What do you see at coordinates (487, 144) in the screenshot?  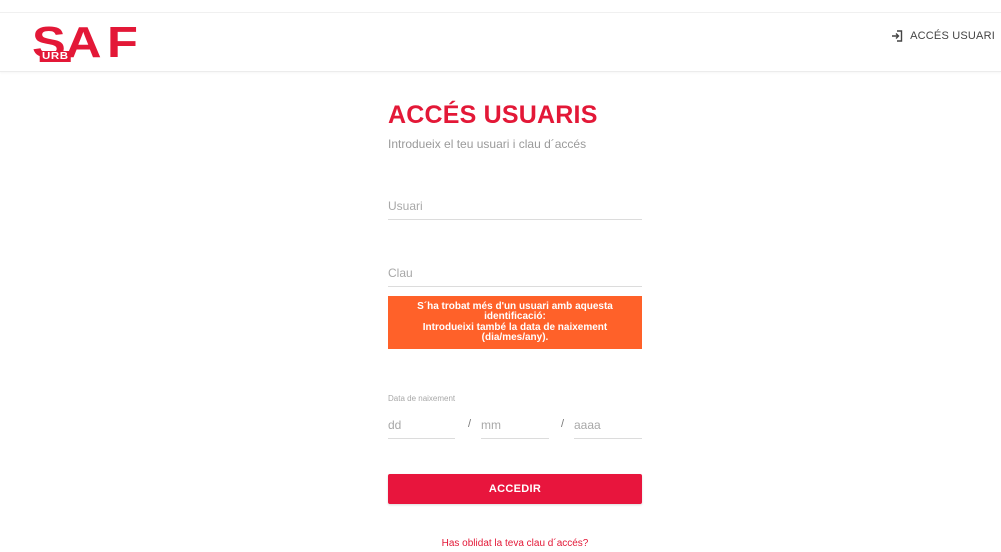 I see `page-subtitle: Introdueix el teu usuari i clau d´accés` at bounding box center [487, 144].